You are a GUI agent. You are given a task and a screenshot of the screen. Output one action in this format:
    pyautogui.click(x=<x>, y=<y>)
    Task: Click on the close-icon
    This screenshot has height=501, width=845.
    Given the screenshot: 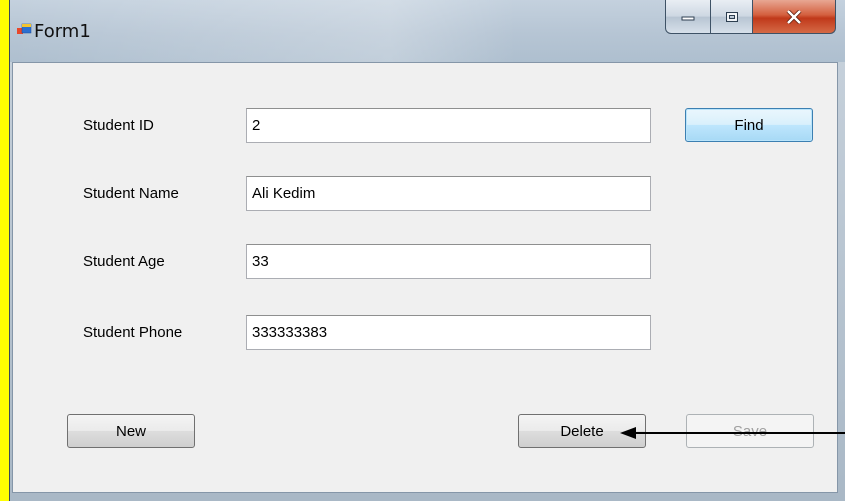 What is the action you would take?
    pyautogui.click(x=794, y=16)
    